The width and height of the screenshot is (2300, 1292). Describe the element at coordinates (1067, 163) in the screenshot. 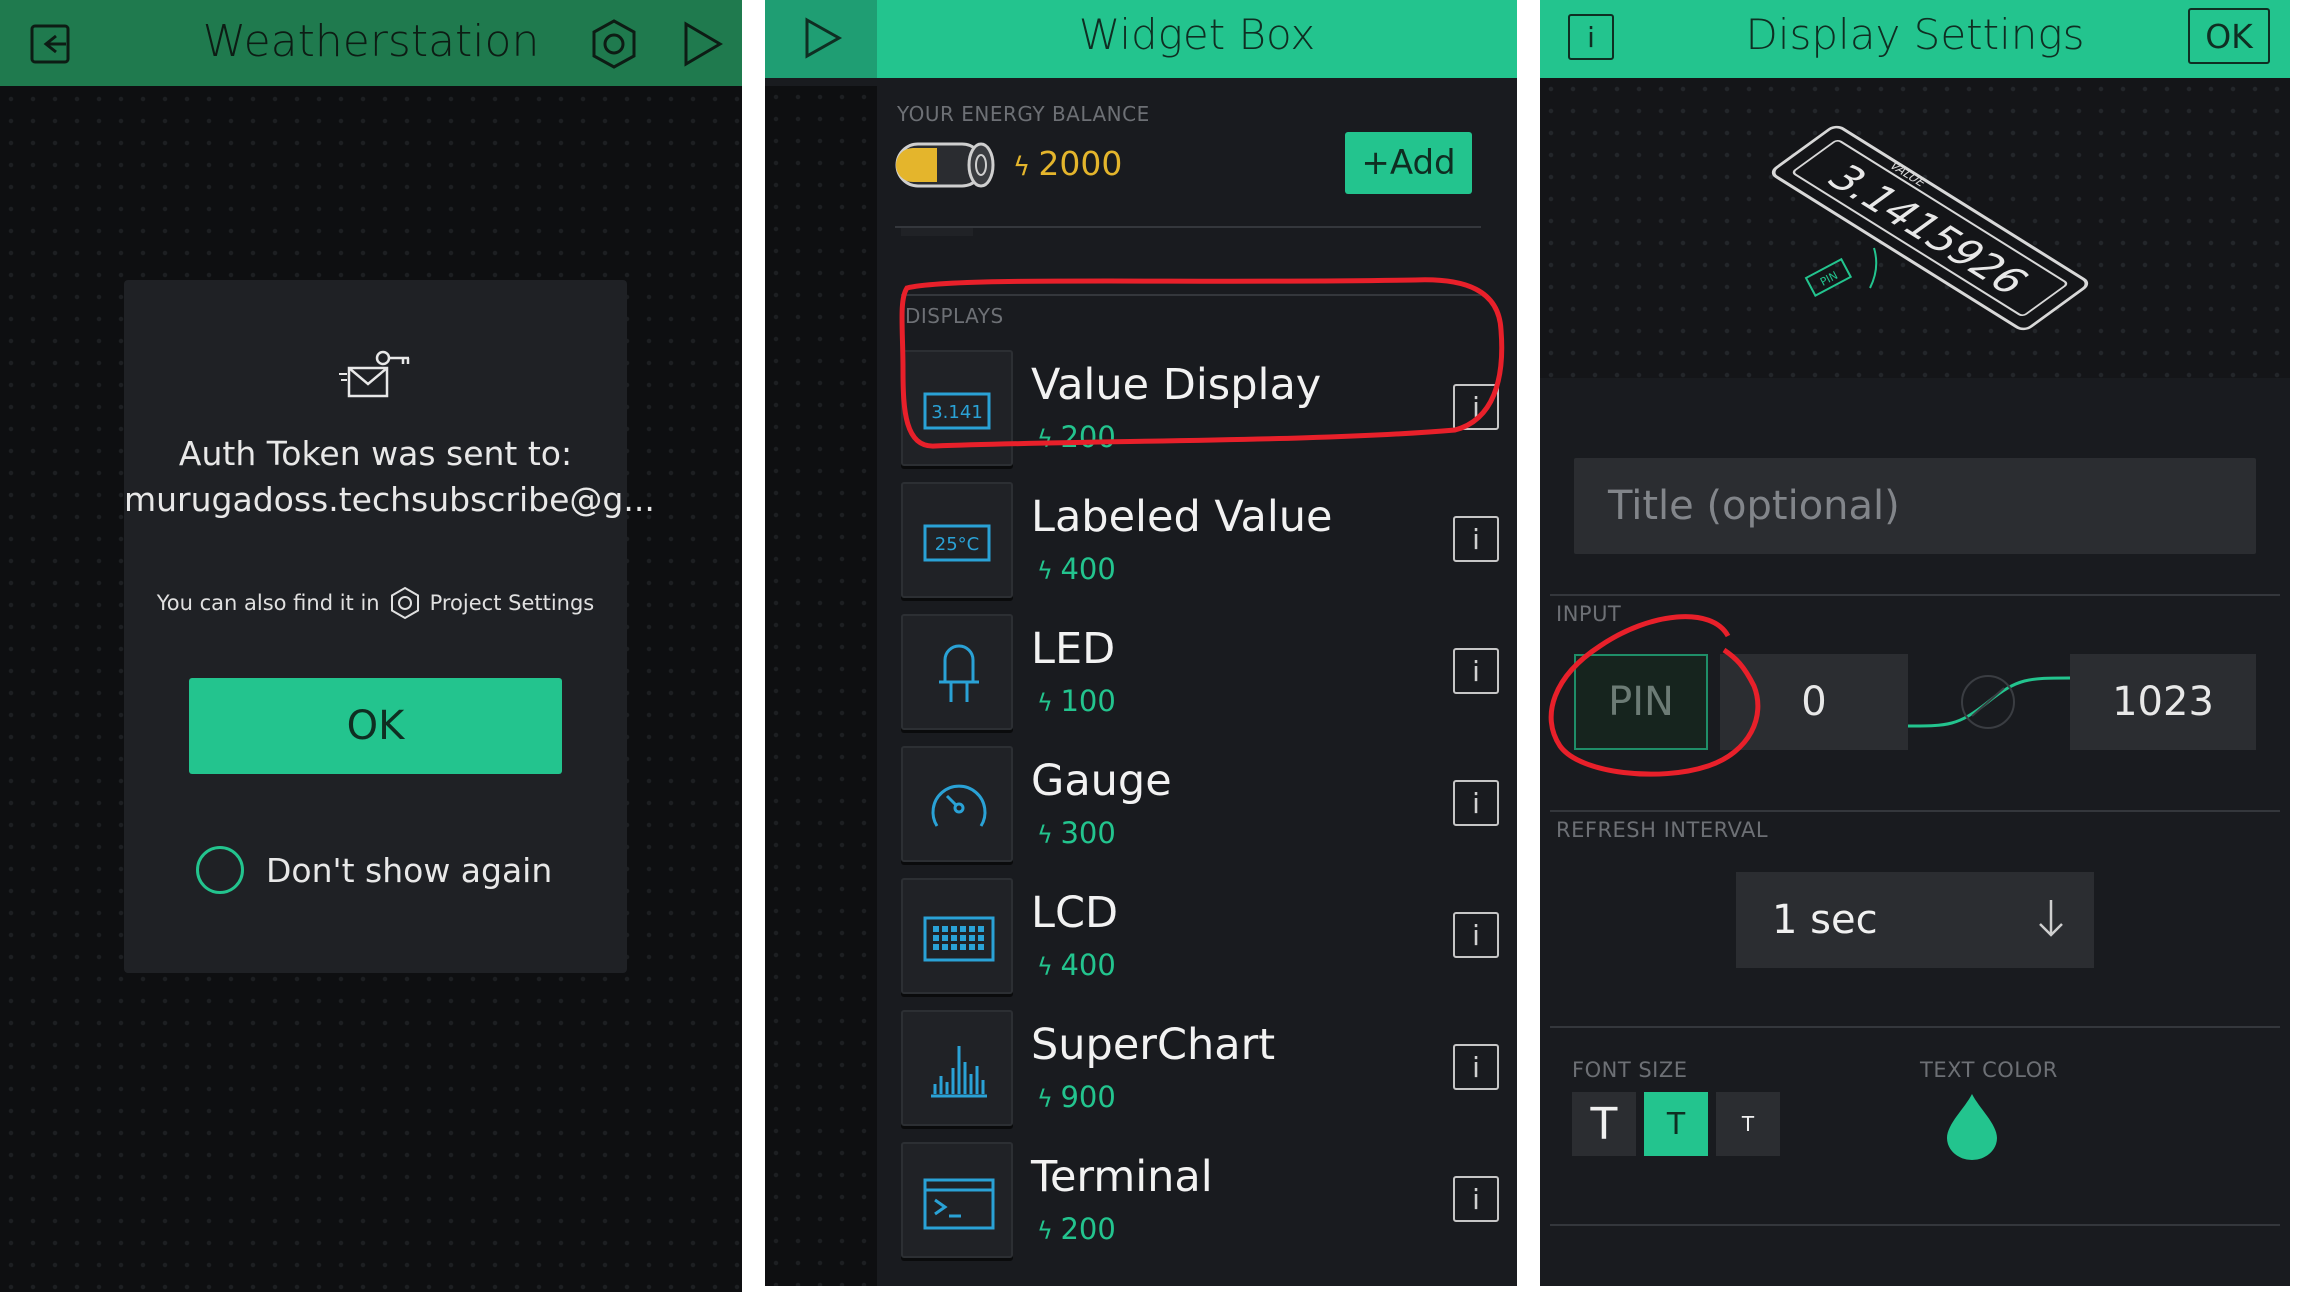

I see `energy-balance-value: ϟ 2000` at that location.